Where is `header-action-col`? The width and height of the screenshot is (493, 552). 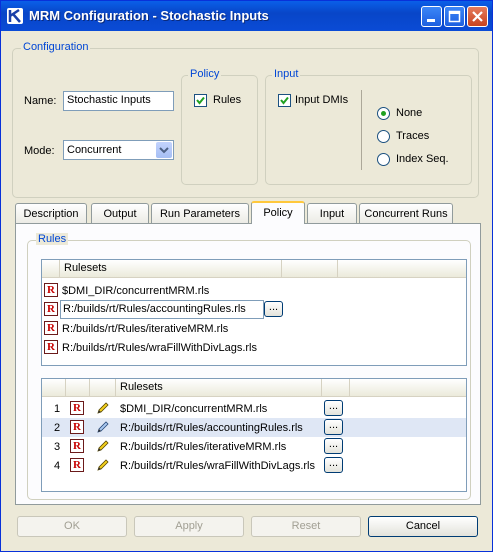 header-action-col is located at coordinates (336, 388).